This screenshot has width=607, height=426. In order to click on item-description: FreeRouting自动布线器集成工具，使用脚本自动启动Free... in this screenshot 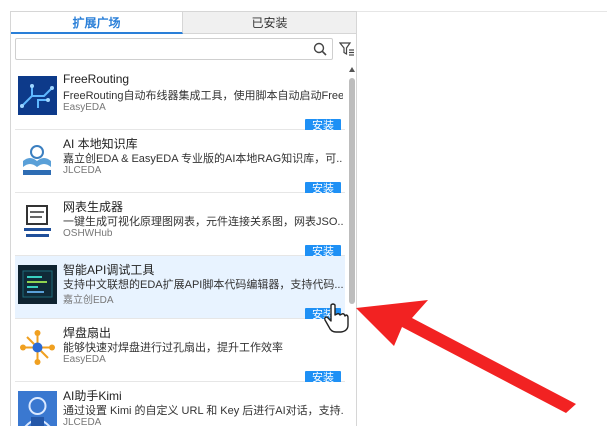, I will do `click(203, 96)`.